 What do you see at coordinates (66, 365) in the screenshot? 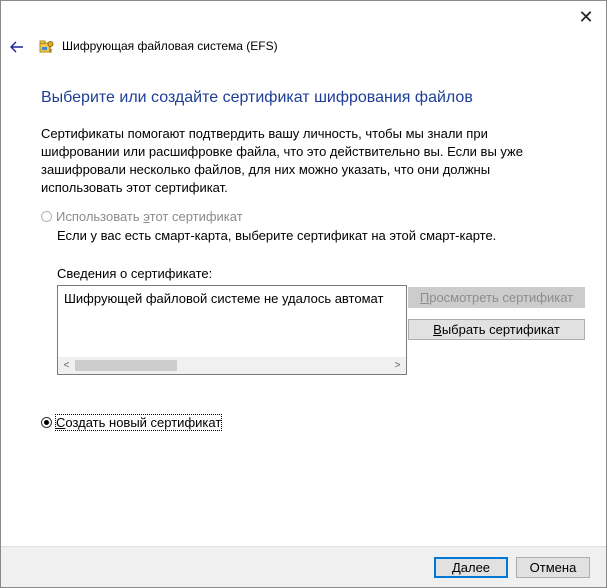
I see `scroll-left-icon: <` at bounding box center [66, 365].